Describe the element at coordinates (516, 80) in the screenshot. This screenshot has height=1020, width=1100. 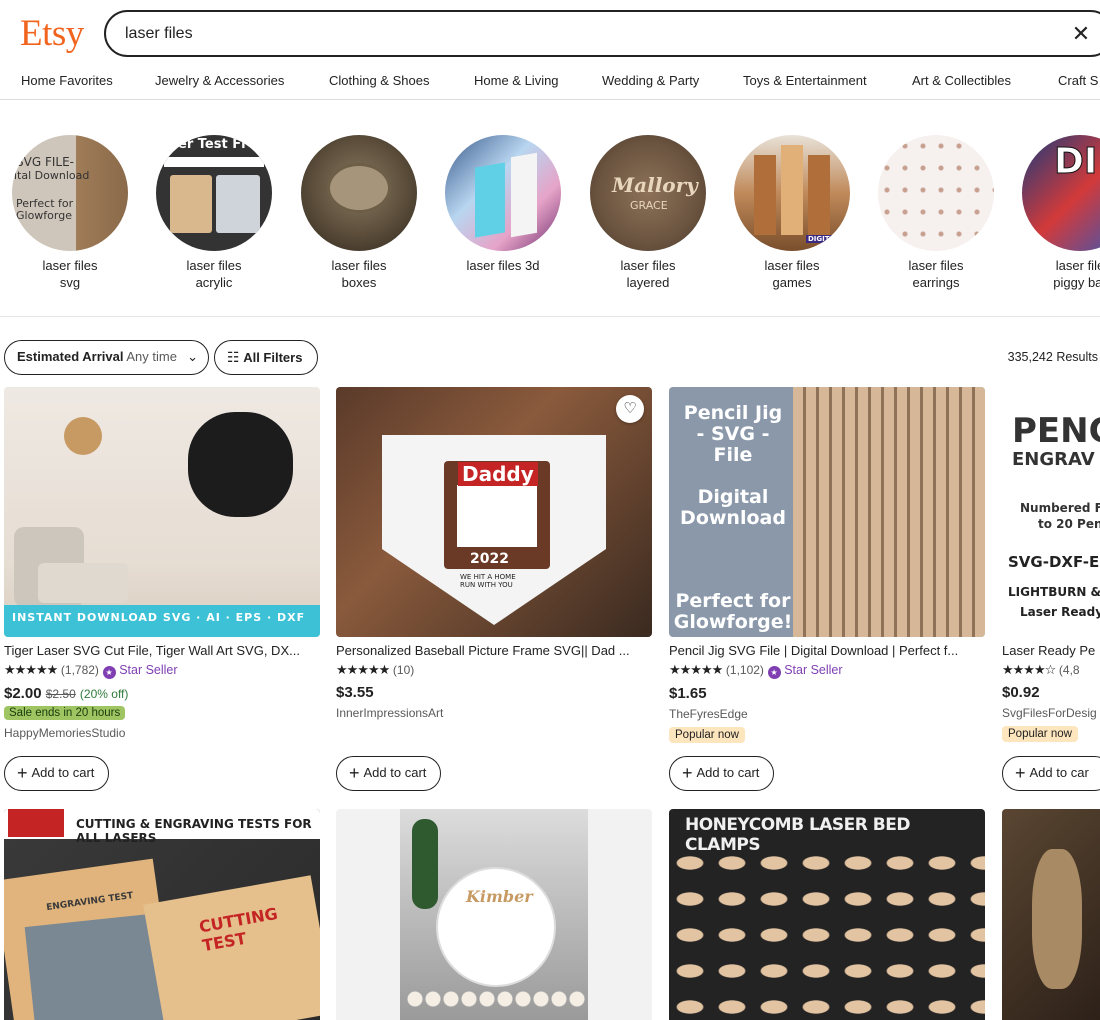
I see `category-link: Home & Living` at that location.